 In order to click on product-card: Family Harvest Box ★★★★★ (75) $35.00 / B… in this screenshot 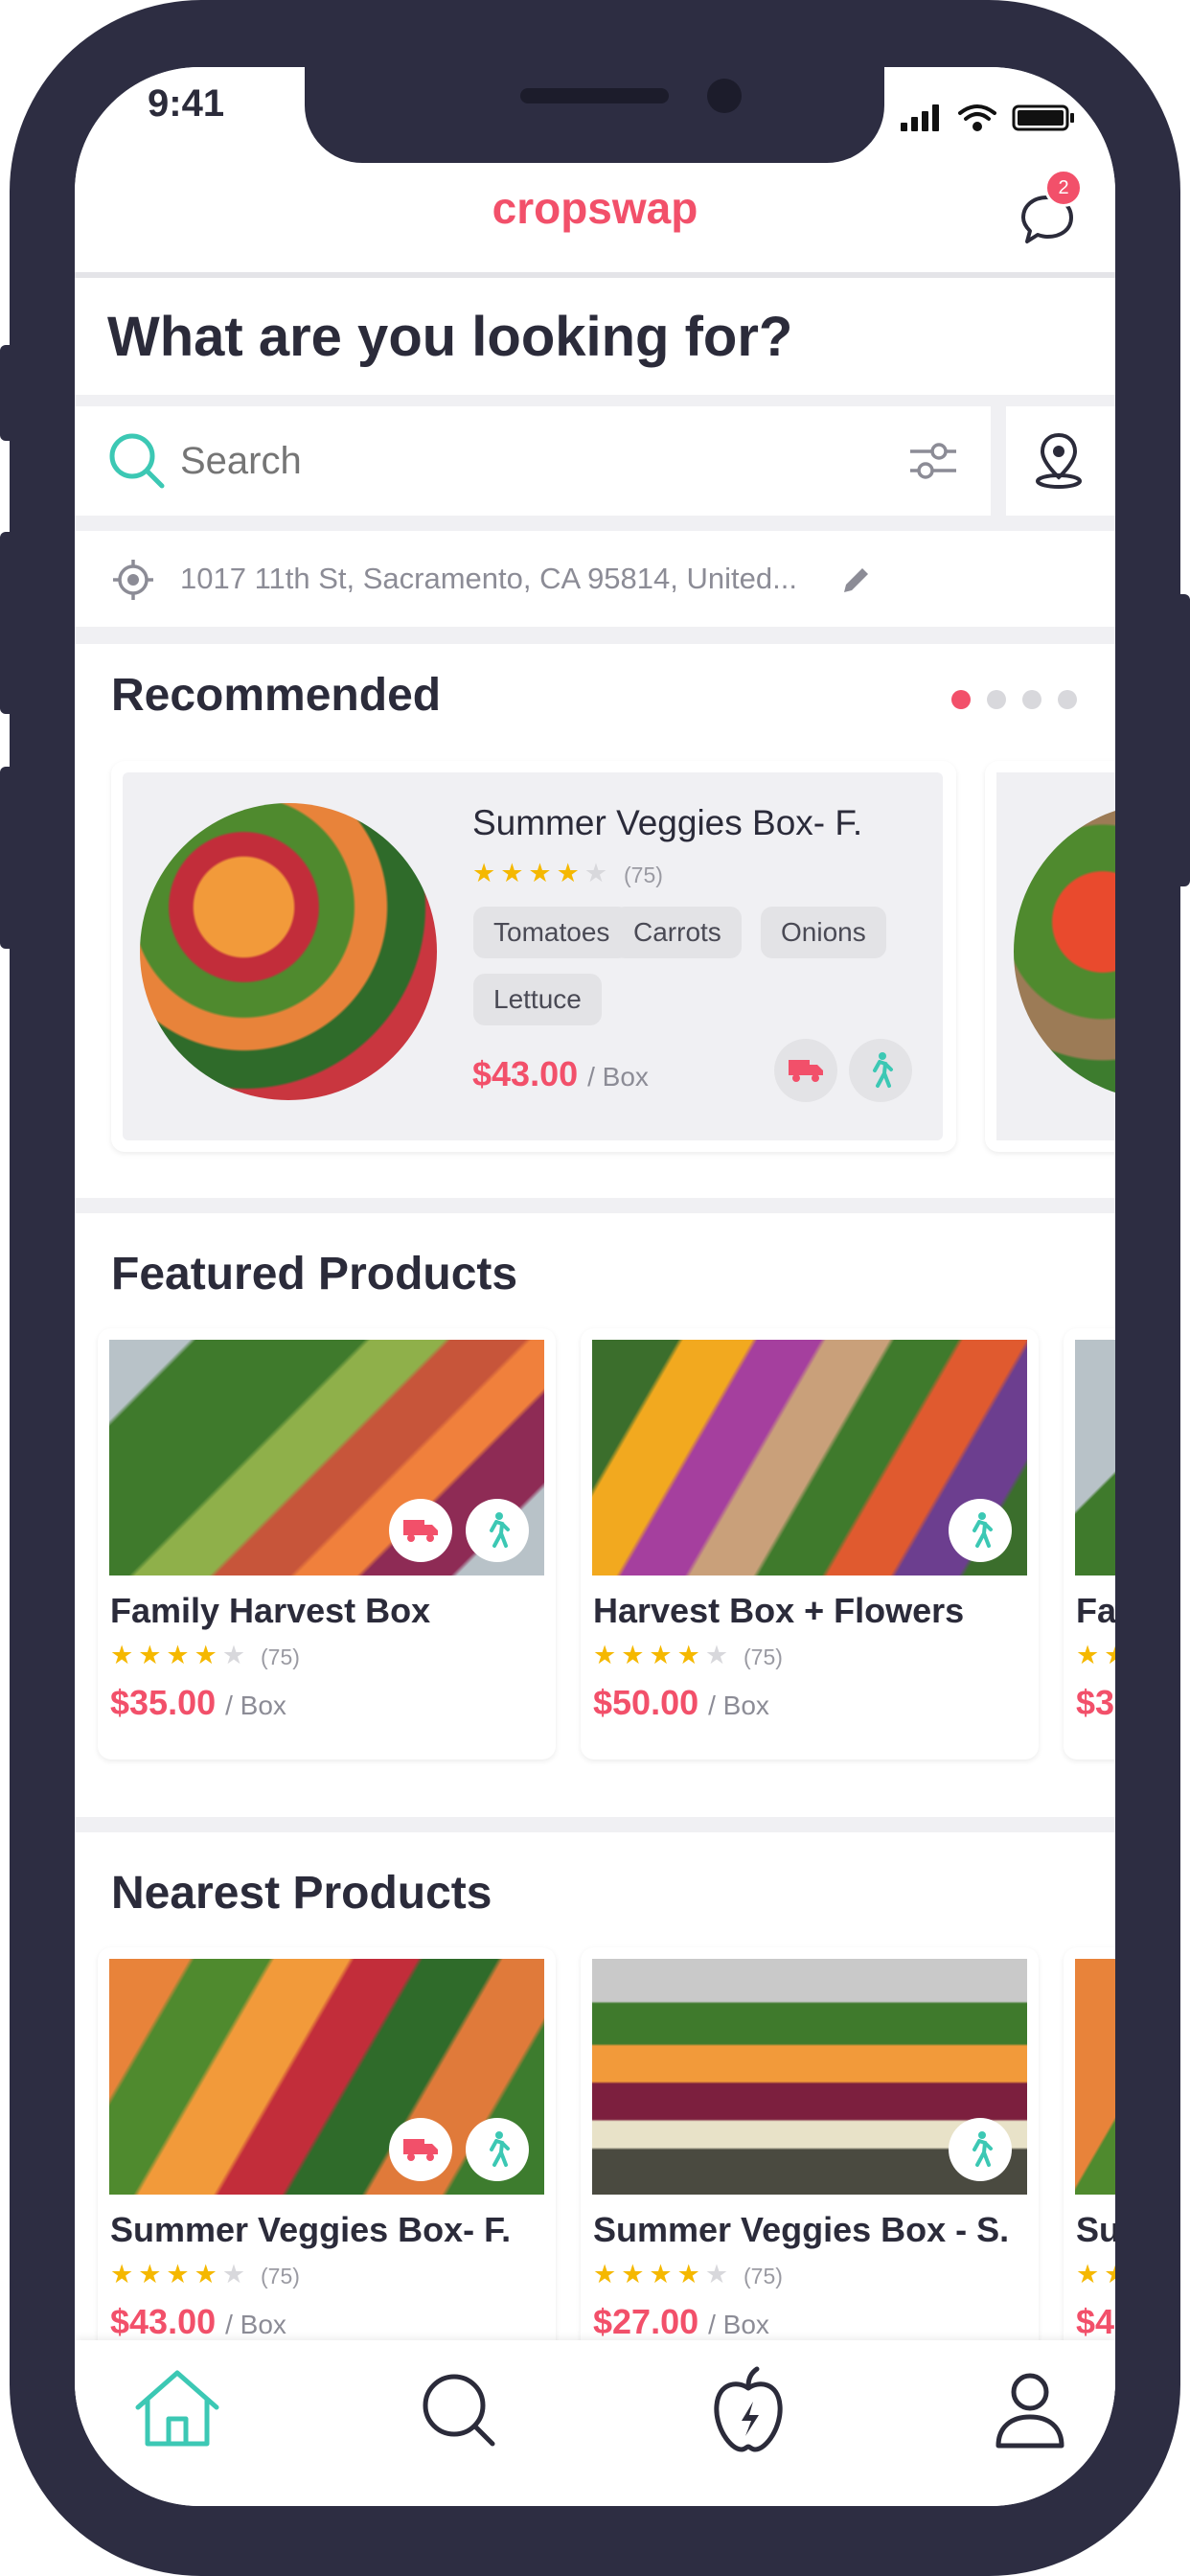, I will do `click(327, 1544)`.